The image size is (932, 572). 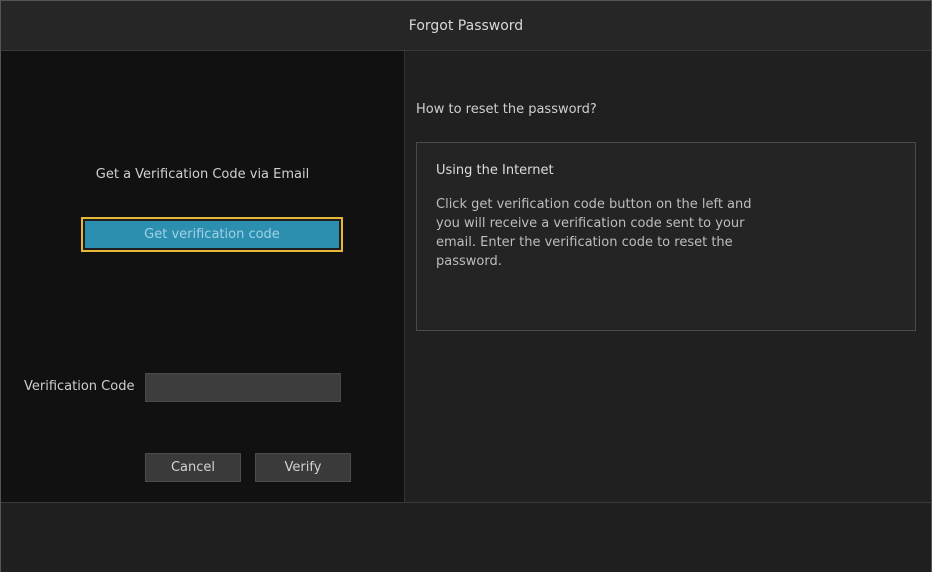 What do you see at coordinates (193, 467) in the screenshot?
I see `cancel-button: Cancel` at bounding box center [193, 467].